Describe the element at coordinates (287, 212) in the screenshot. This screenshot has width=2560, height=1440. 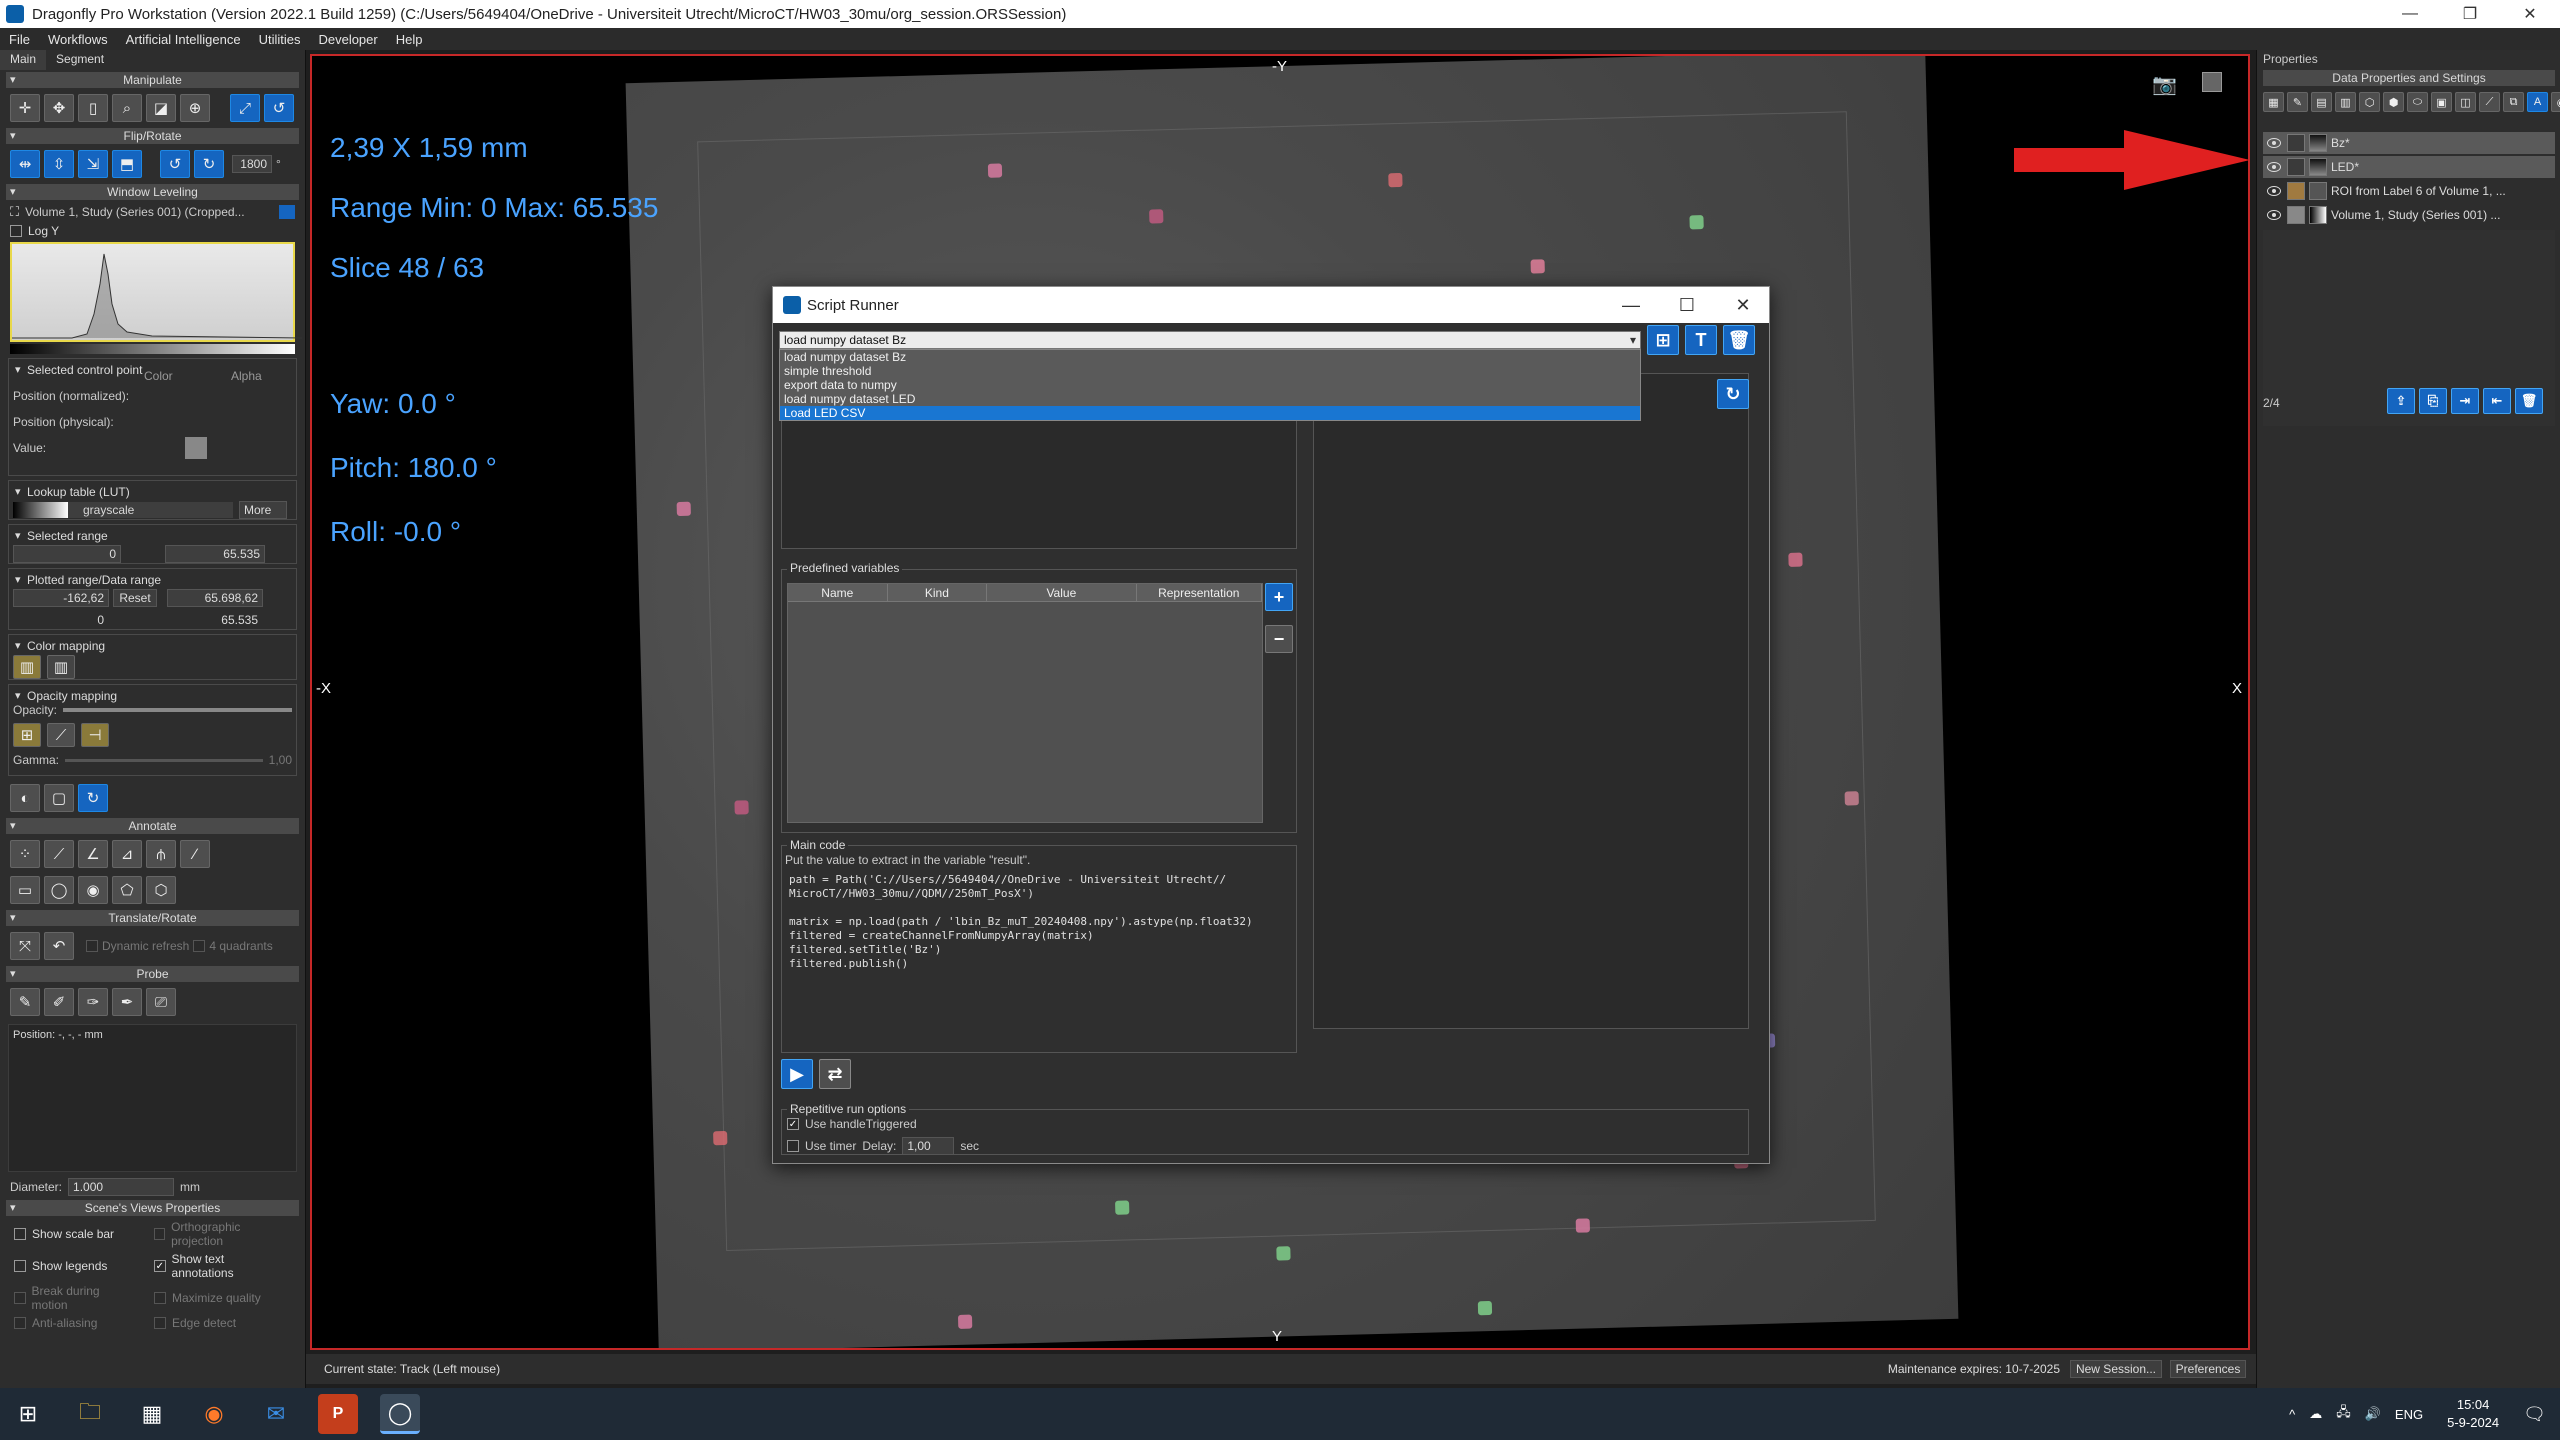
I see `volume-options-icon` at that location.